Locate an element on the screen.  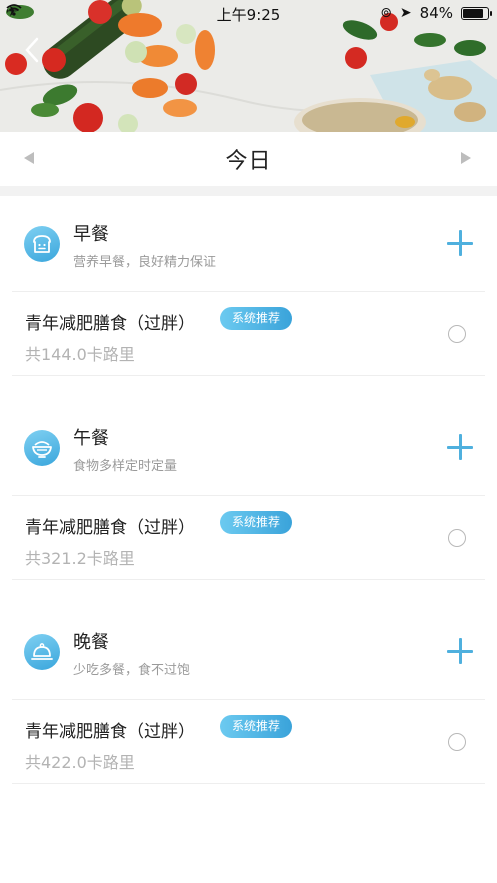
battery-percent: 84% is located at coordinates (436, 13).